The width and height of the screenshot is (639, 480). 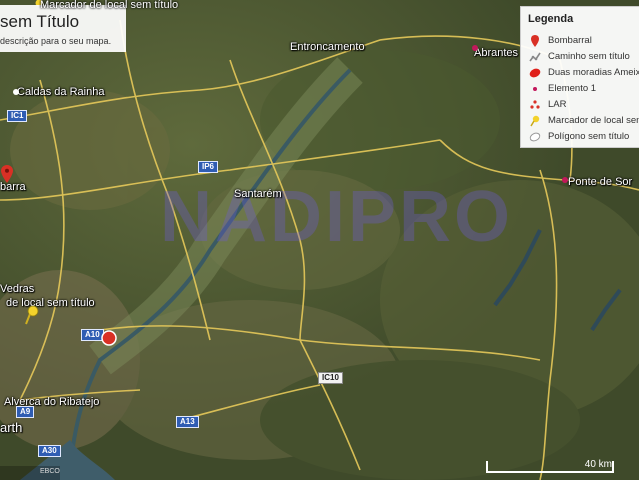 I want to click on legend-label: Duas moradias Ameixoeira, so click(x=593, y=72).